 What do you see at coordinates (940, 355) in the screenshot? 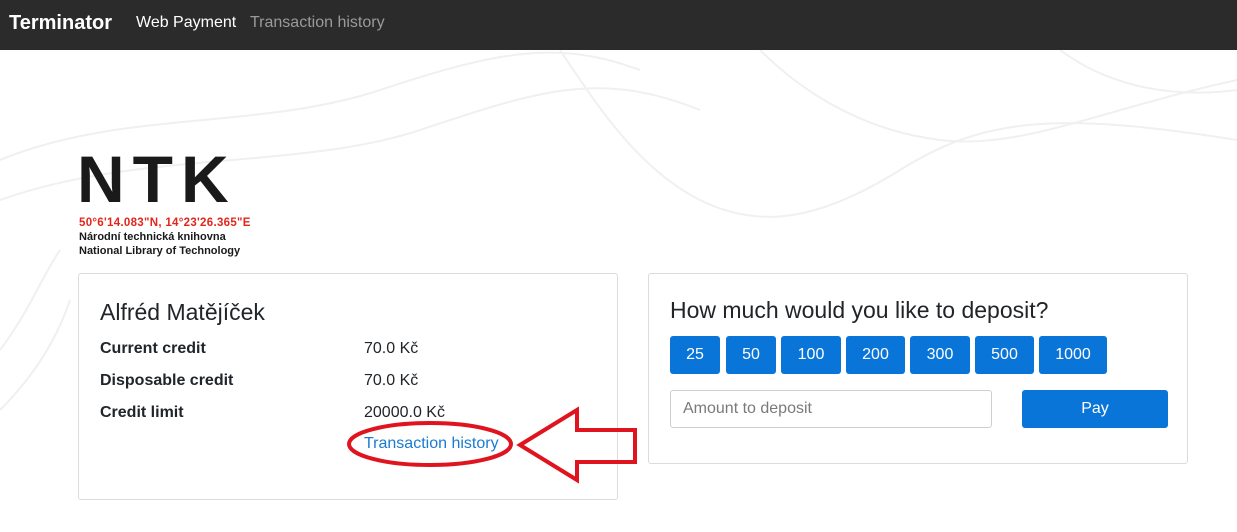
I see `amount-button-300: 300` at bounding box center [940, 355].